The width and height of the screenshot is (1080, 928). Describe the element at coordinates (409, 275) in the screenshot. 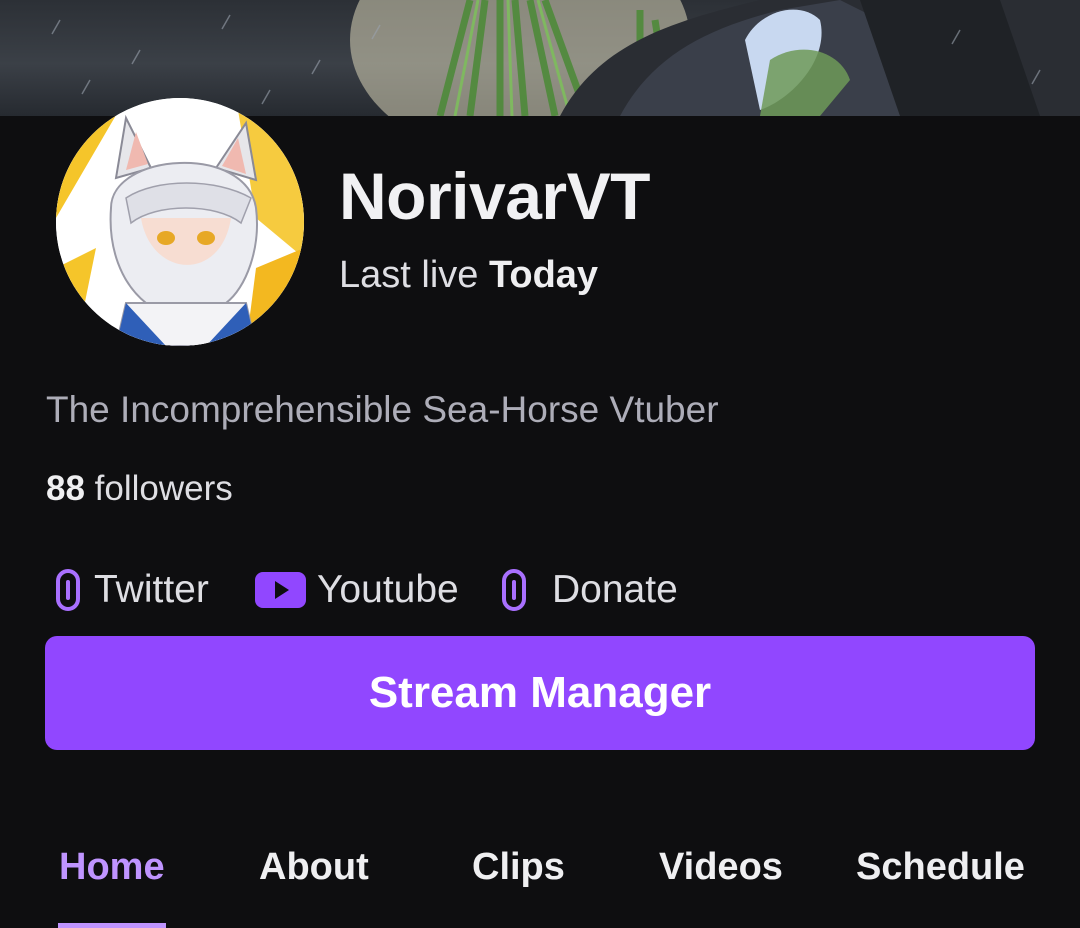

I see `last-live-prefix: Last live` at that location.